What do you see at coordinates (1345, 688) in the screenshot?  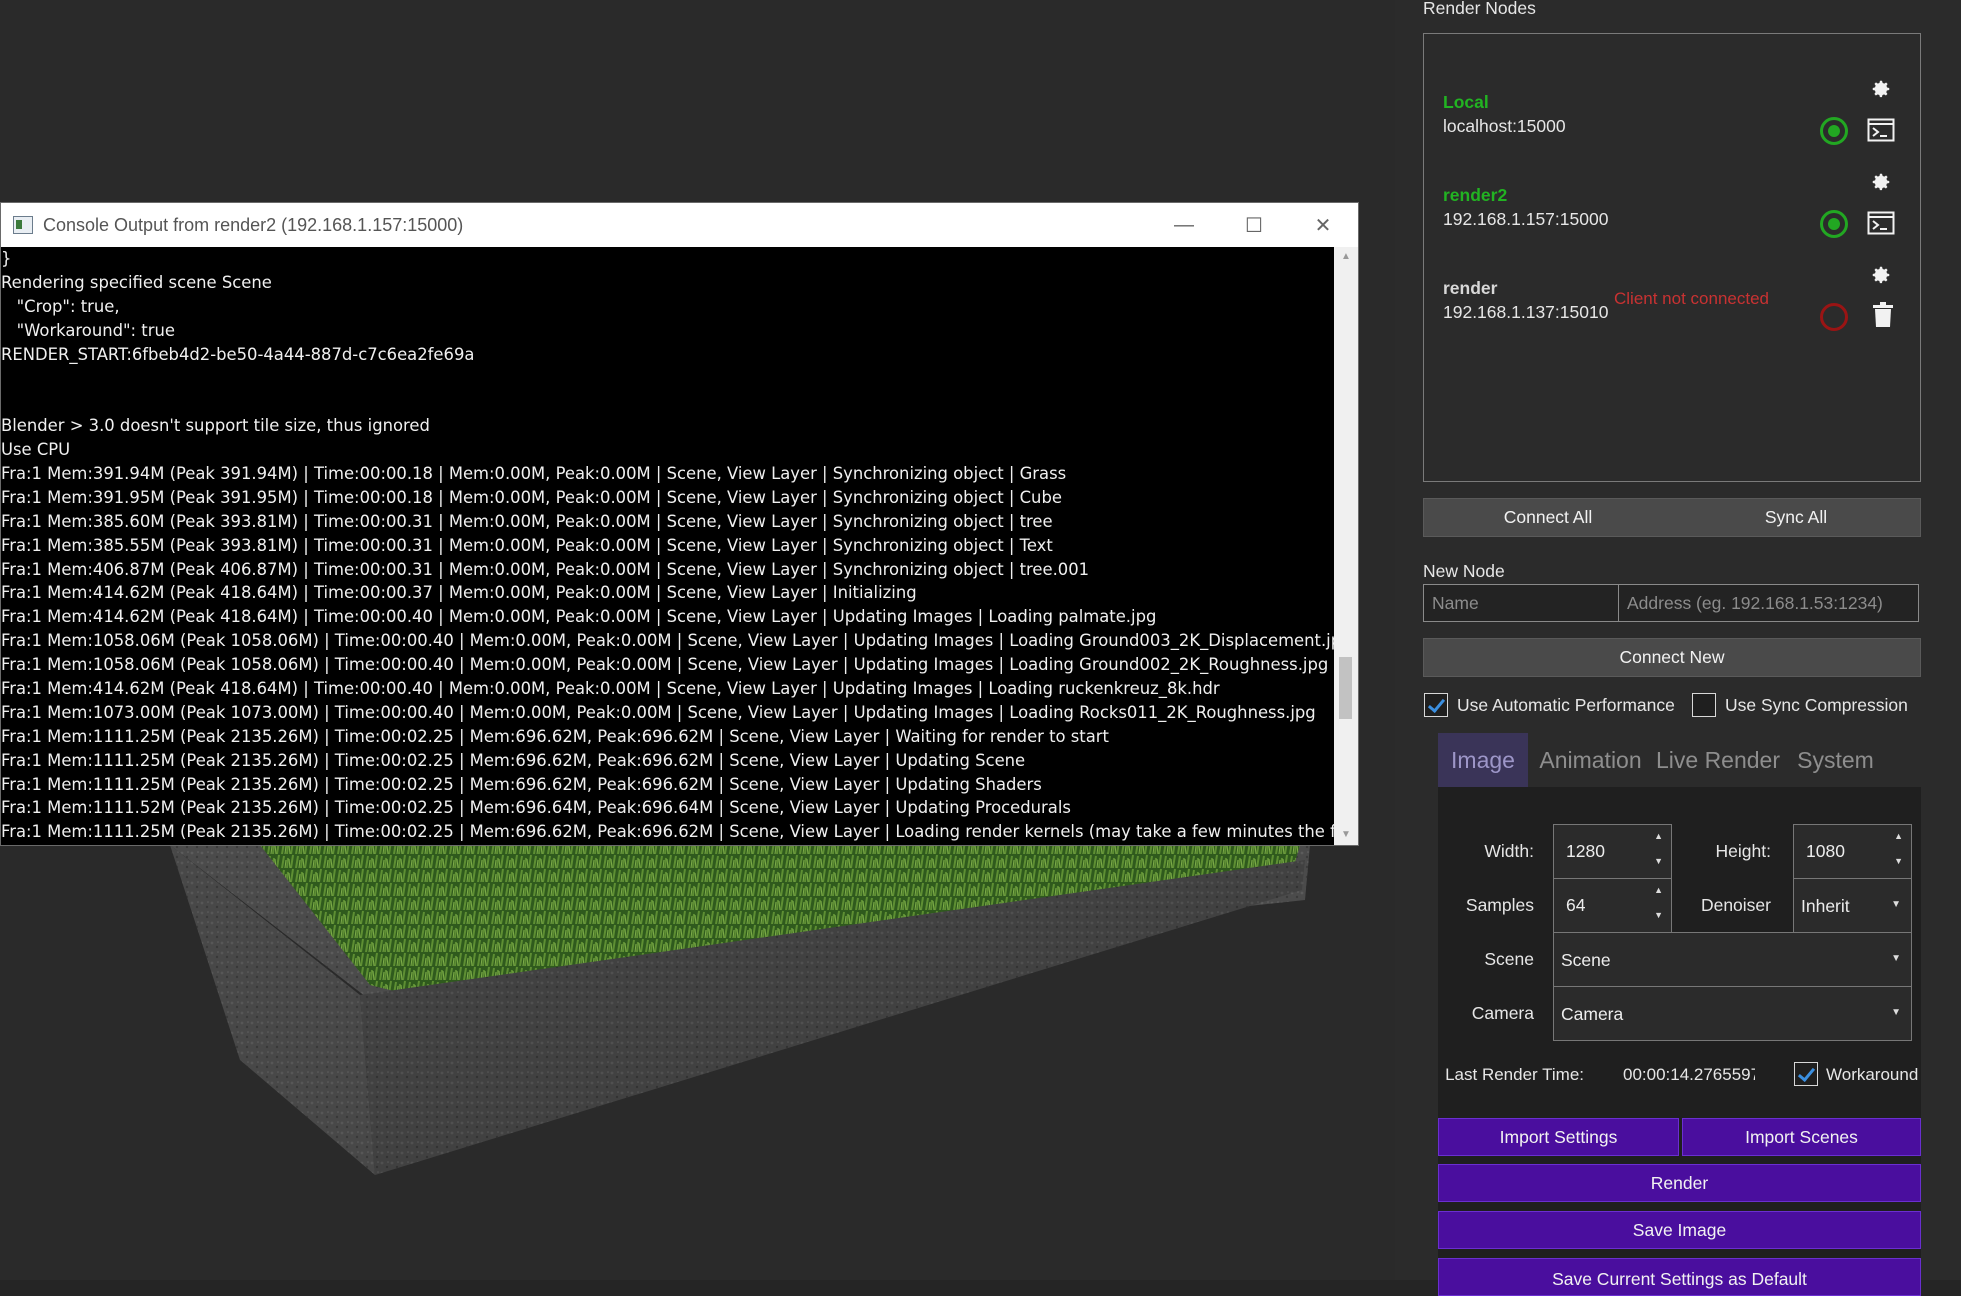 I see `scrollbar-thumb` at bounding box center [1345, 688].